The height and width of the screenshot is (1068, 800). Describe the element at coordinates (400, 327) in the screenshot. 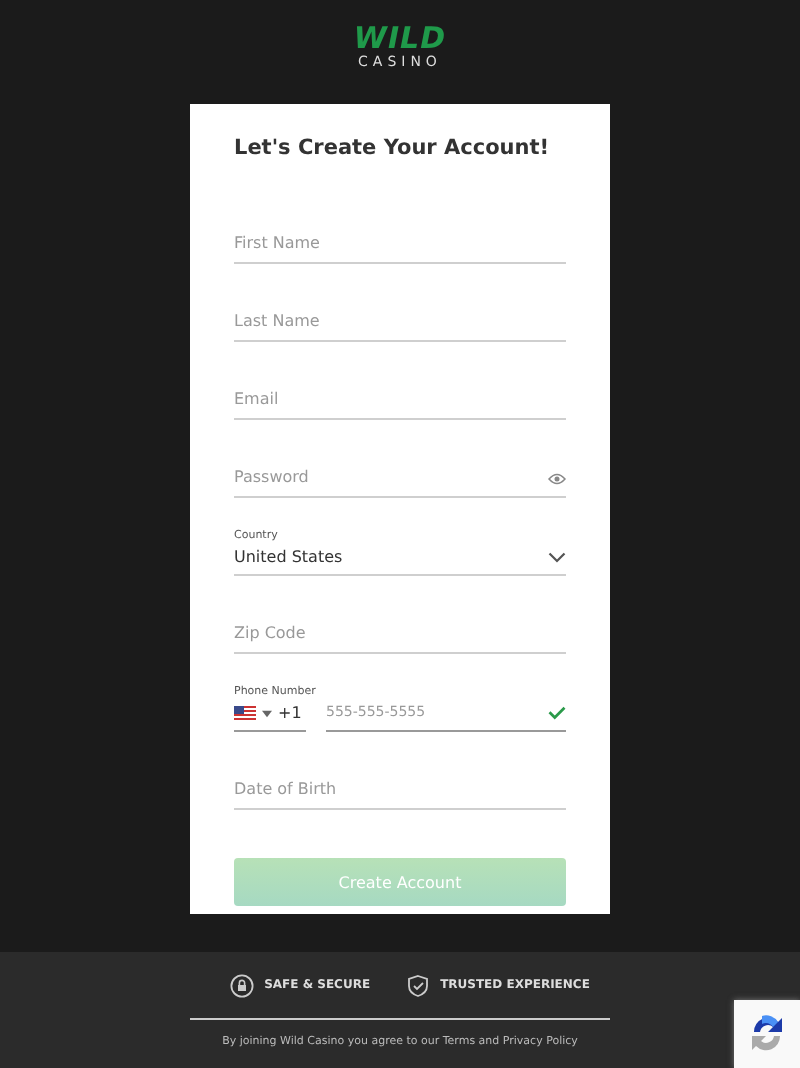

I see `text-field: Last Name` at that location.